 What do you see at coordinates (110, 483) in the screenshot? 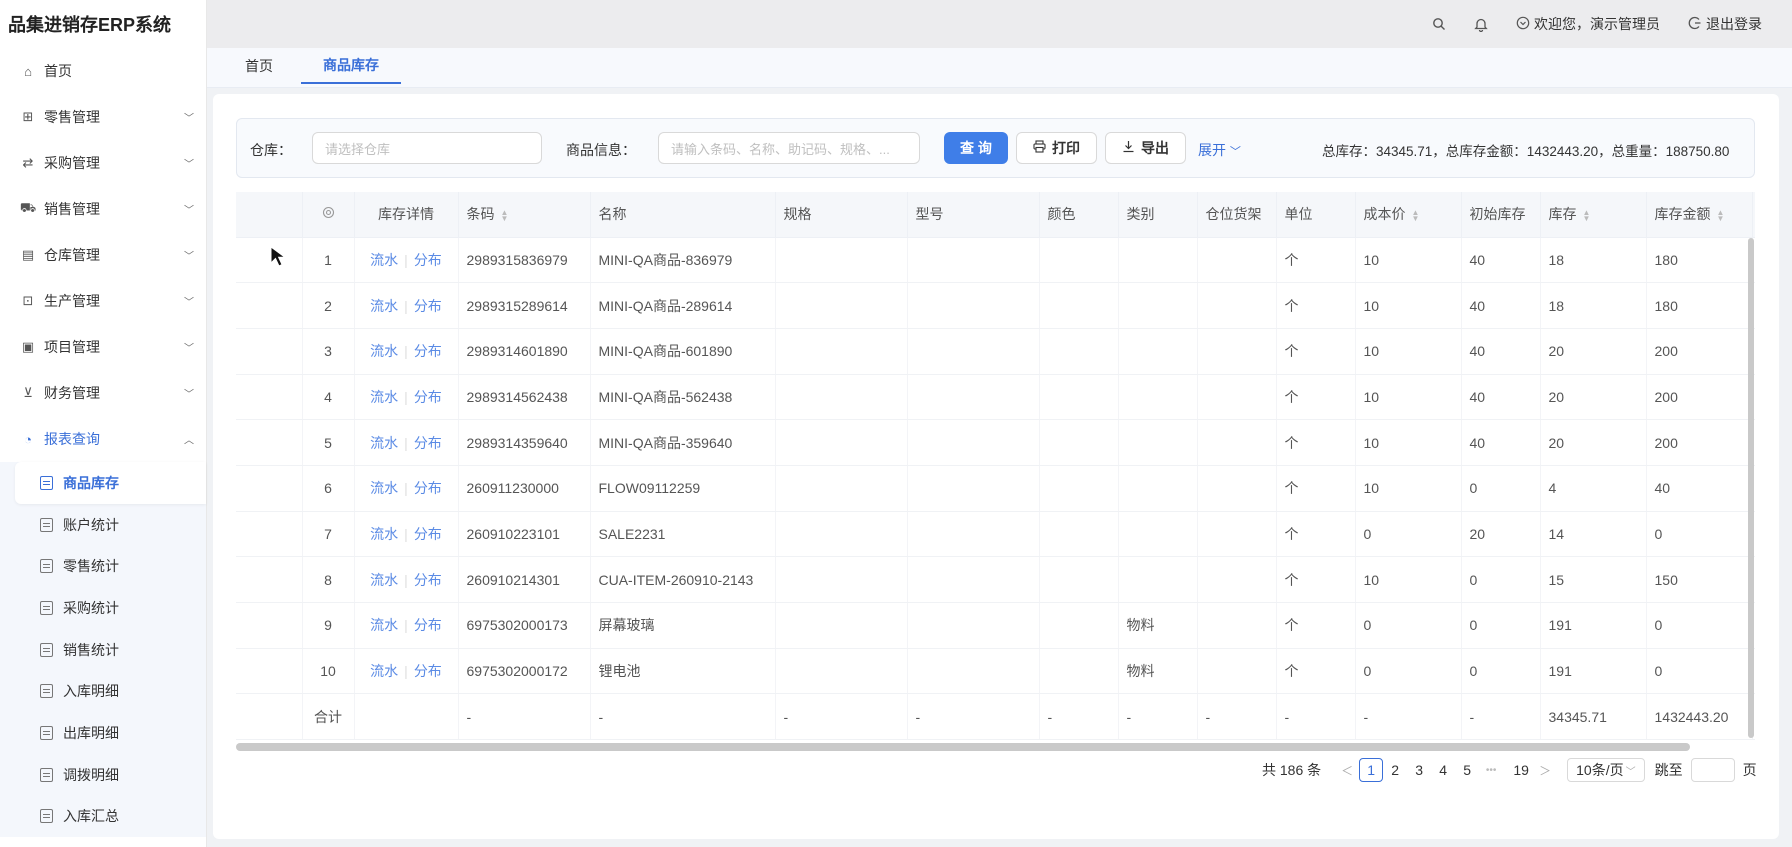
I see `sidebar-subitem-product-stock: 商品库存` at bounding box center [110, 483].